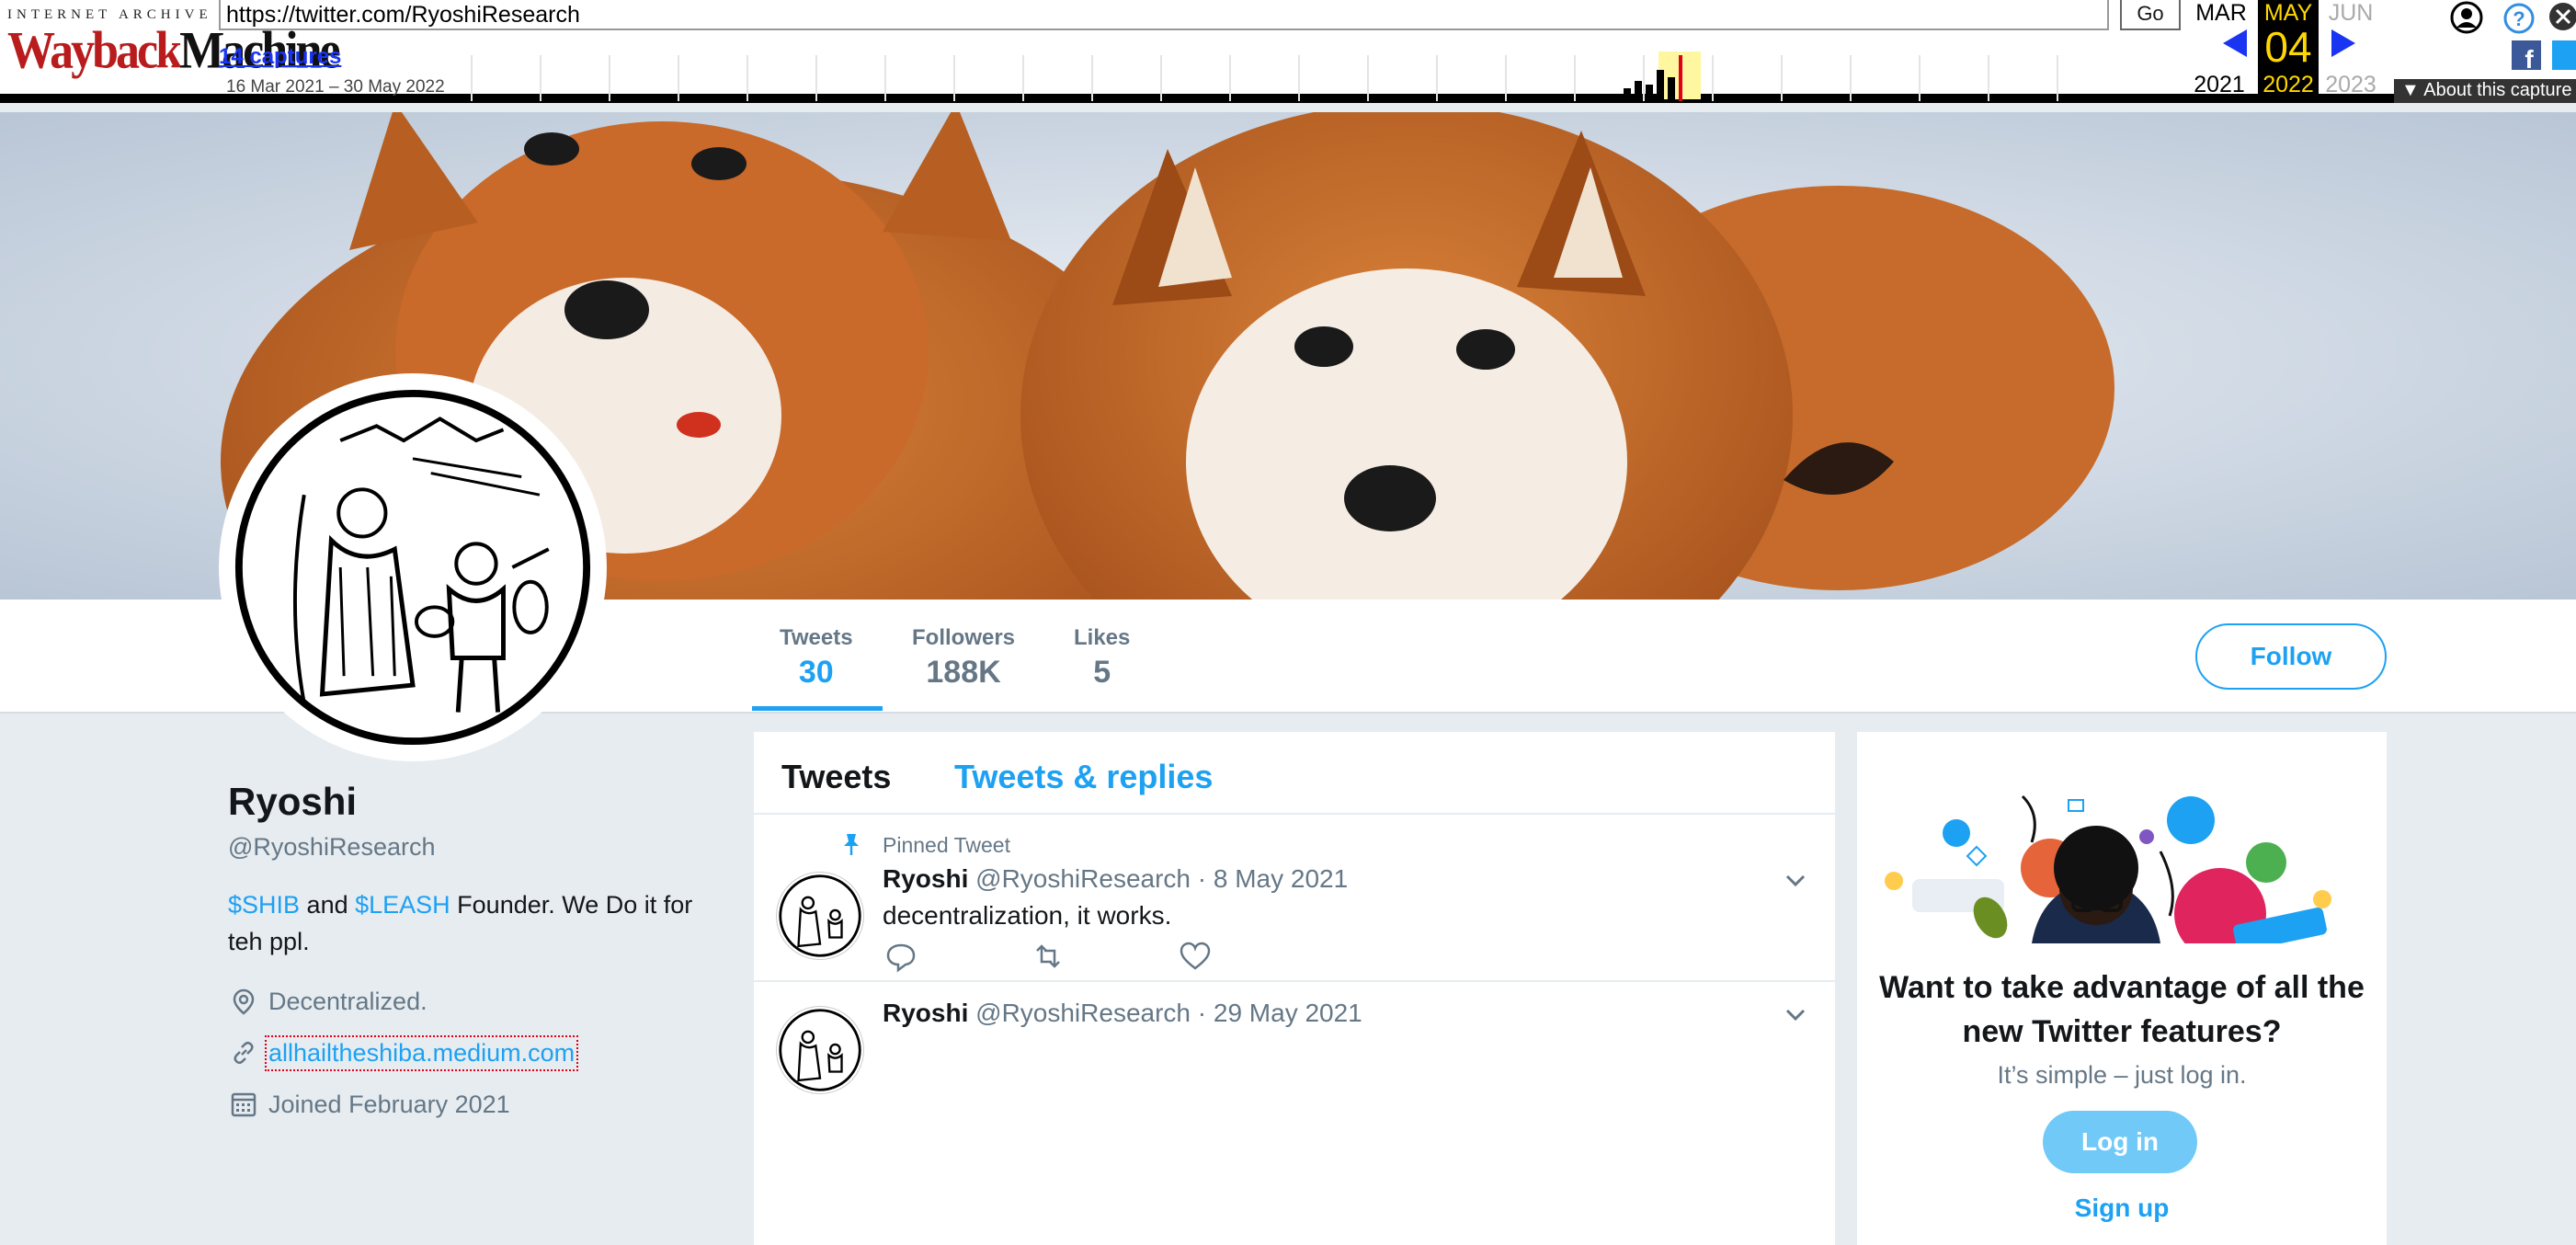  Describe the element at coordinates (816, 672) in the screenshot. I see `stat-tweets-value: 30` at that location.